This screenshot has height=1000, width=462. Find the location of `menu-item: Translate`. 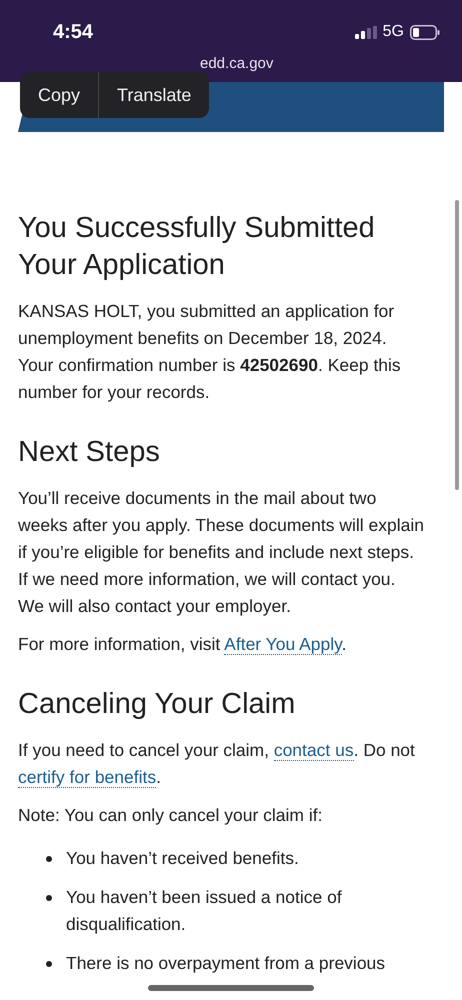

menu-item: Translate is located at coordinates (154, 95).